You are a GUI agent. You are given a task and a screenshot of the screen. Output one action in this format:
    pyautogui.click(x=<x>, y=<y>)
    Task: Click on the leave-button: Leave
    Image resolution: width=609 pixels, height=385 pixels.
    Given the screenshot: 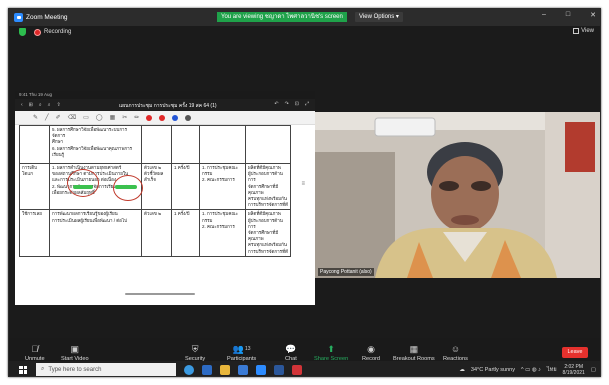 What is the action you would take?
    pyautogui.click(x=575, y=352)
    